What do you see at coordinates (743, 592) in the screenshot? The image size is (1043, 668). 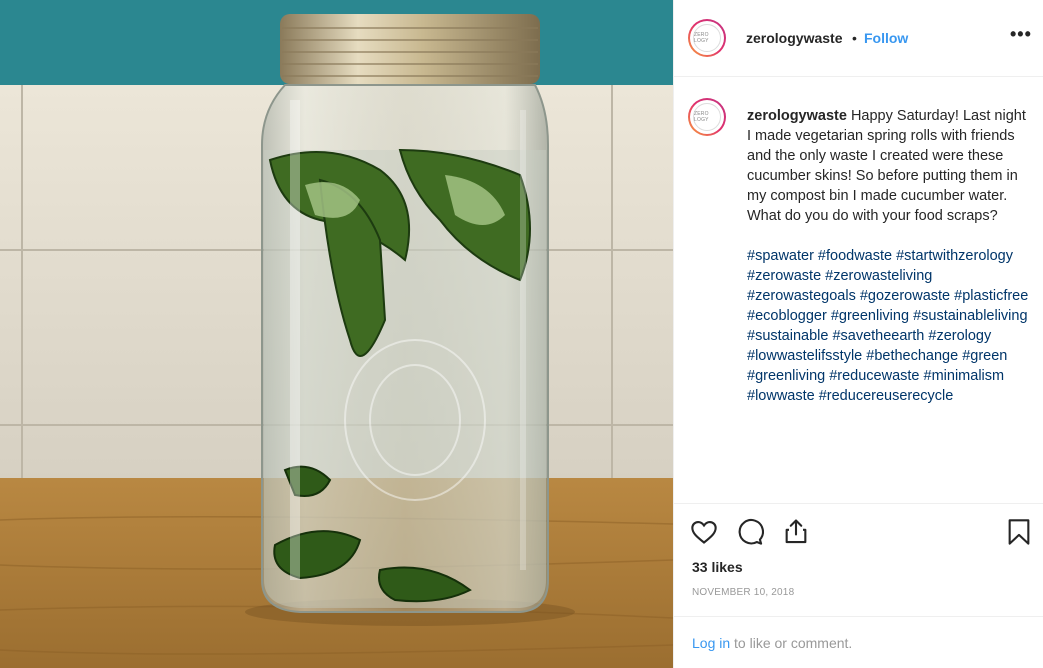 I see `post-date: NOVEMBER 10, 2018` at bounding box center [743, 592].